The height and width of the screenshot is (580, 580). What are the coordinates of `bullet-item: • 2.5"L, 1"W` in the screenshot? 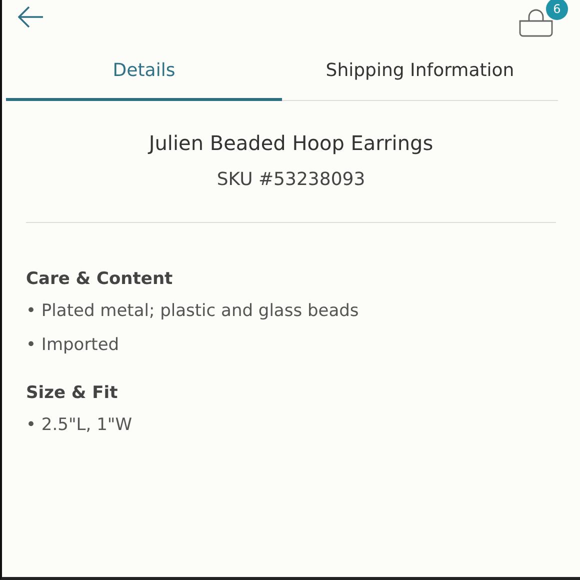 It's located at (80, 425).